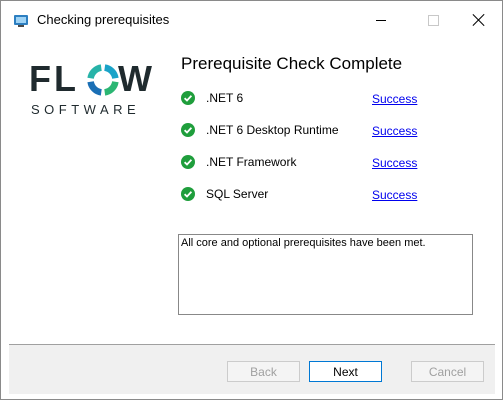 This screenshot has height=400, width=503. What do you see at coordinates (447, 371) in the screenshot?
I see `cancel-button: Cancel` at bounding box center [447, 371].